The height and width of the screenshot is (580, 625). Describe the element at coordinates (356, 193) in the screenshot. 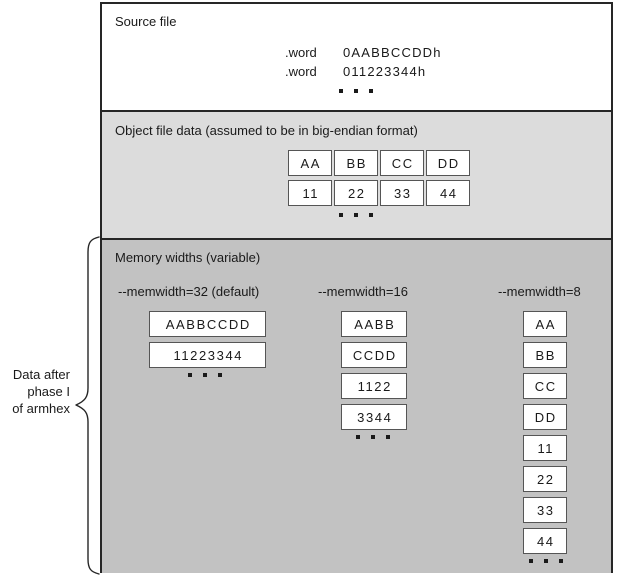

I see `object-byte-box: 22` at that location.